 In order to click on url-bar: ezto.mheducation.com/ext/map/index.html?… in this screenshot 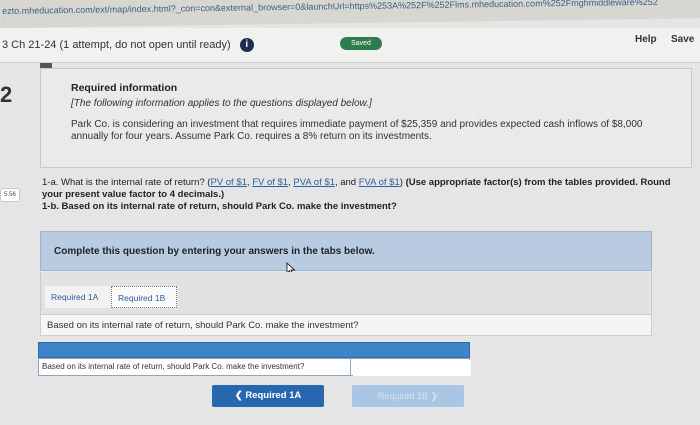, I will do `click(350, 14)`.